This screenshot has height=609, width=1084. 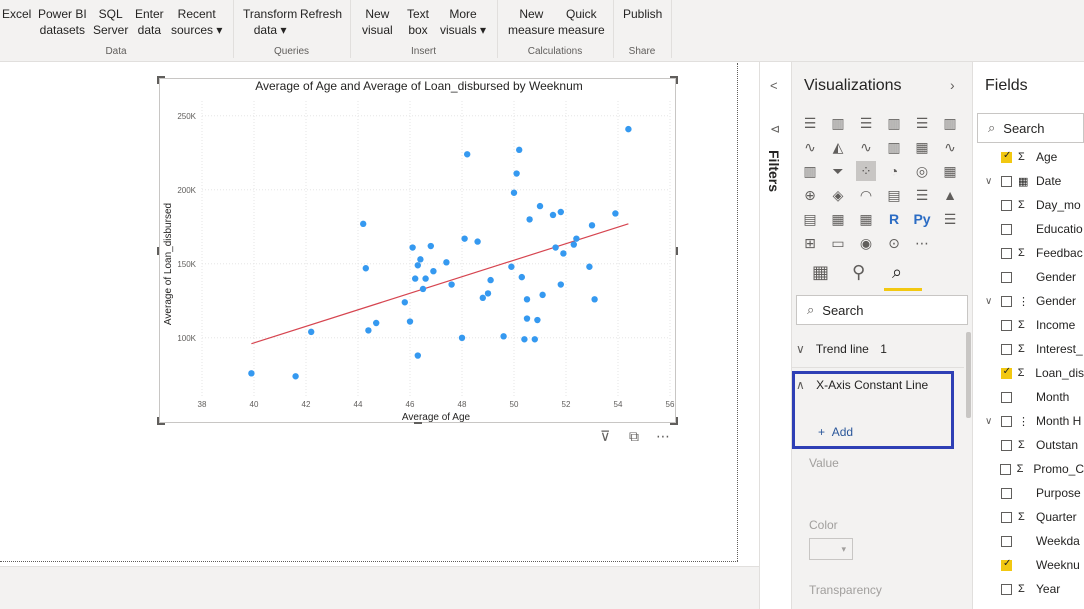 What do you see at coordinates (110, 22) in the screenshot?
I see `sql-server-button: SQL Server` at bounding box center [110, 22].